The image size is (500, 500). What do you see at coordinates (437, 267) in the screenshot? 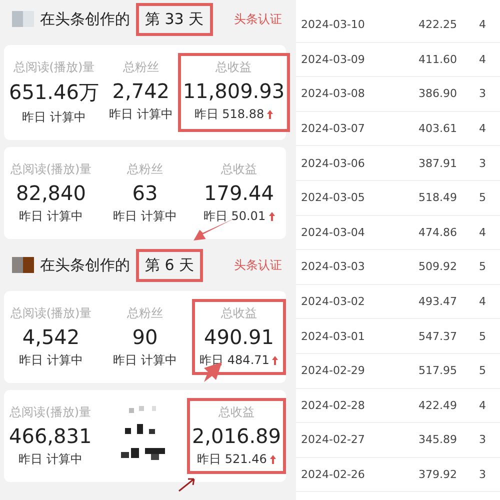
I see `amount-cell-text: 509.92` at bounding box center [437, 267].